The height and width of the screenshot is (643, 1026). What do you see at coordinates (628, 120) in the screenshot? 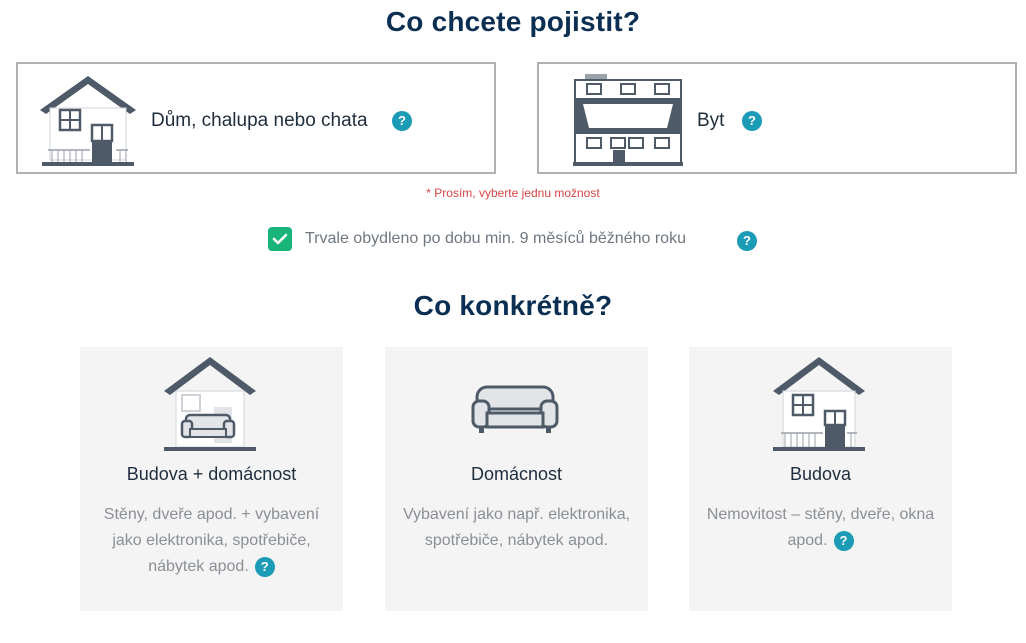
I see `apartment-building-icon` at bounding box center [628, 120].